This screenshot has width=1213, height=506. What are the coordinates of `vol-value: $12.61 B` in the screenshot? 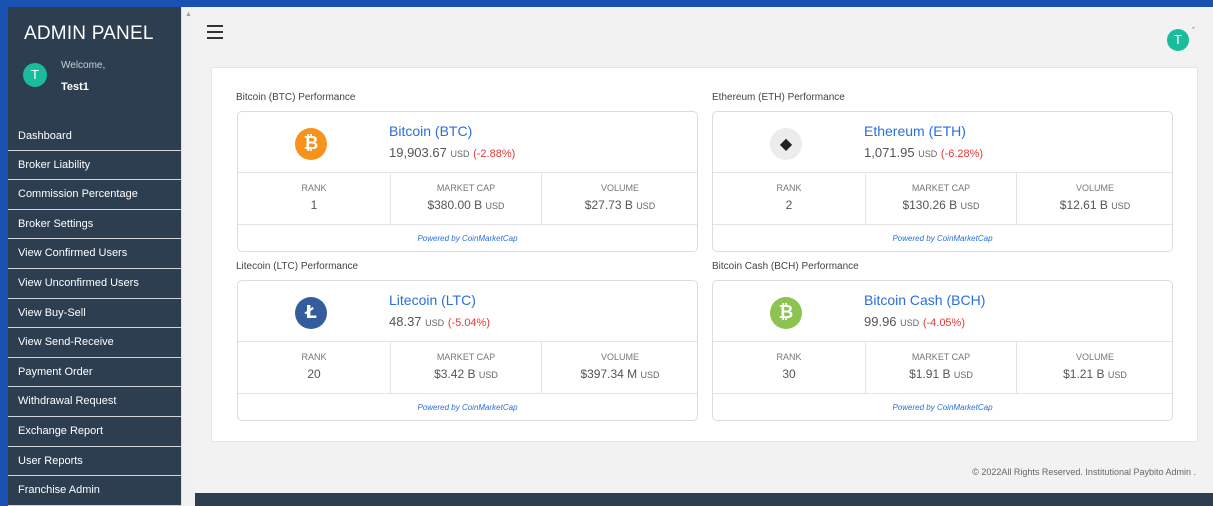 It's located at (1083, 205).